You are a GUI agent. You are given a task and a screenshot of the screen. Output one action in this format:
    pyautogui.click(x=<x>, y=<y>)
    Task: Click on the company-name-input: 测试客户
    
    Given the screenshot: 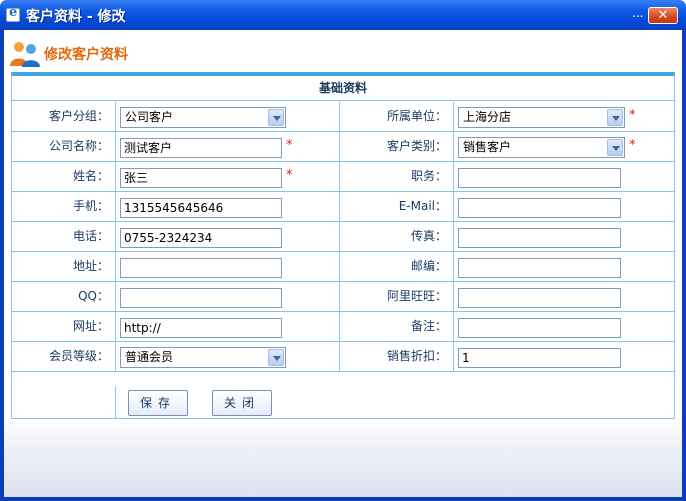 What is the action you would take?
    pyautogui.click(x=201, y=148)
    